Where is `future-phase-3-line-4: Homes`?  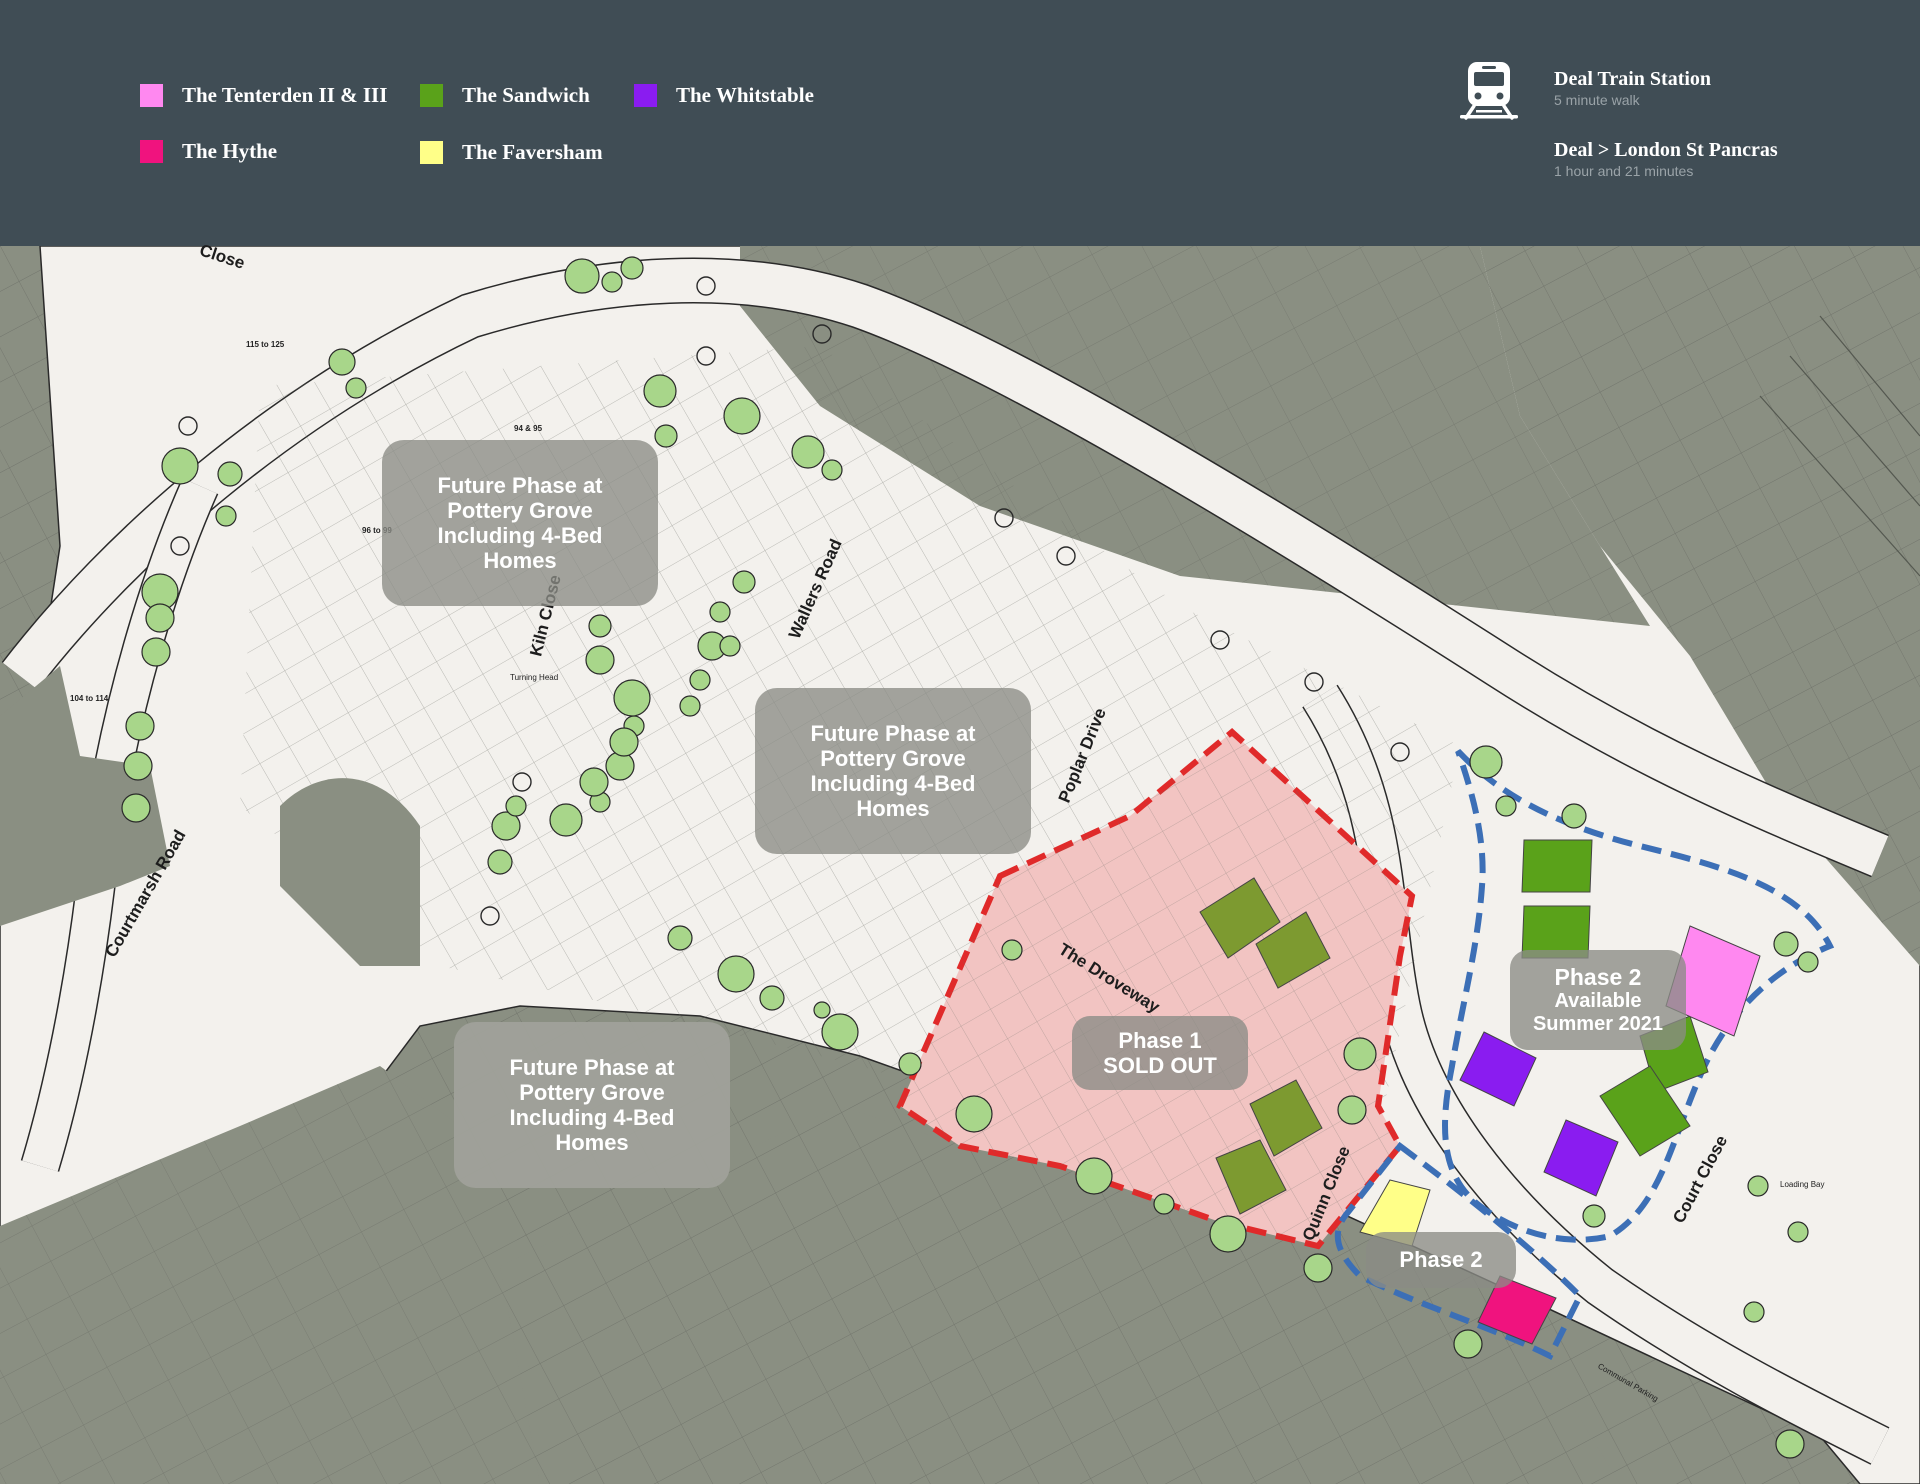
future-phase-3-line-4: Homes is located at coordinates (592, 1143).